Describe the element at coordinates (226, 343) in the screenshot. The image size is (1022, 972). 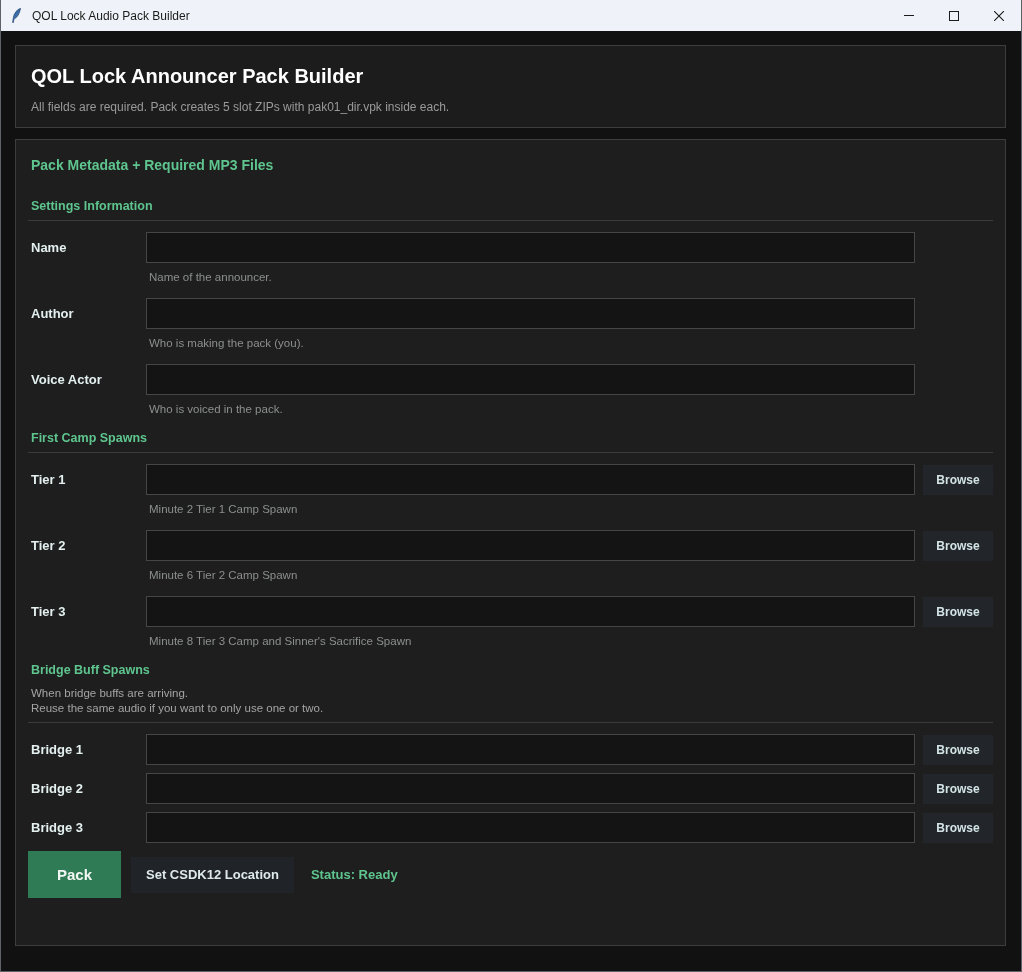
I see `help-text: Who is making the pack (you).` at that location.